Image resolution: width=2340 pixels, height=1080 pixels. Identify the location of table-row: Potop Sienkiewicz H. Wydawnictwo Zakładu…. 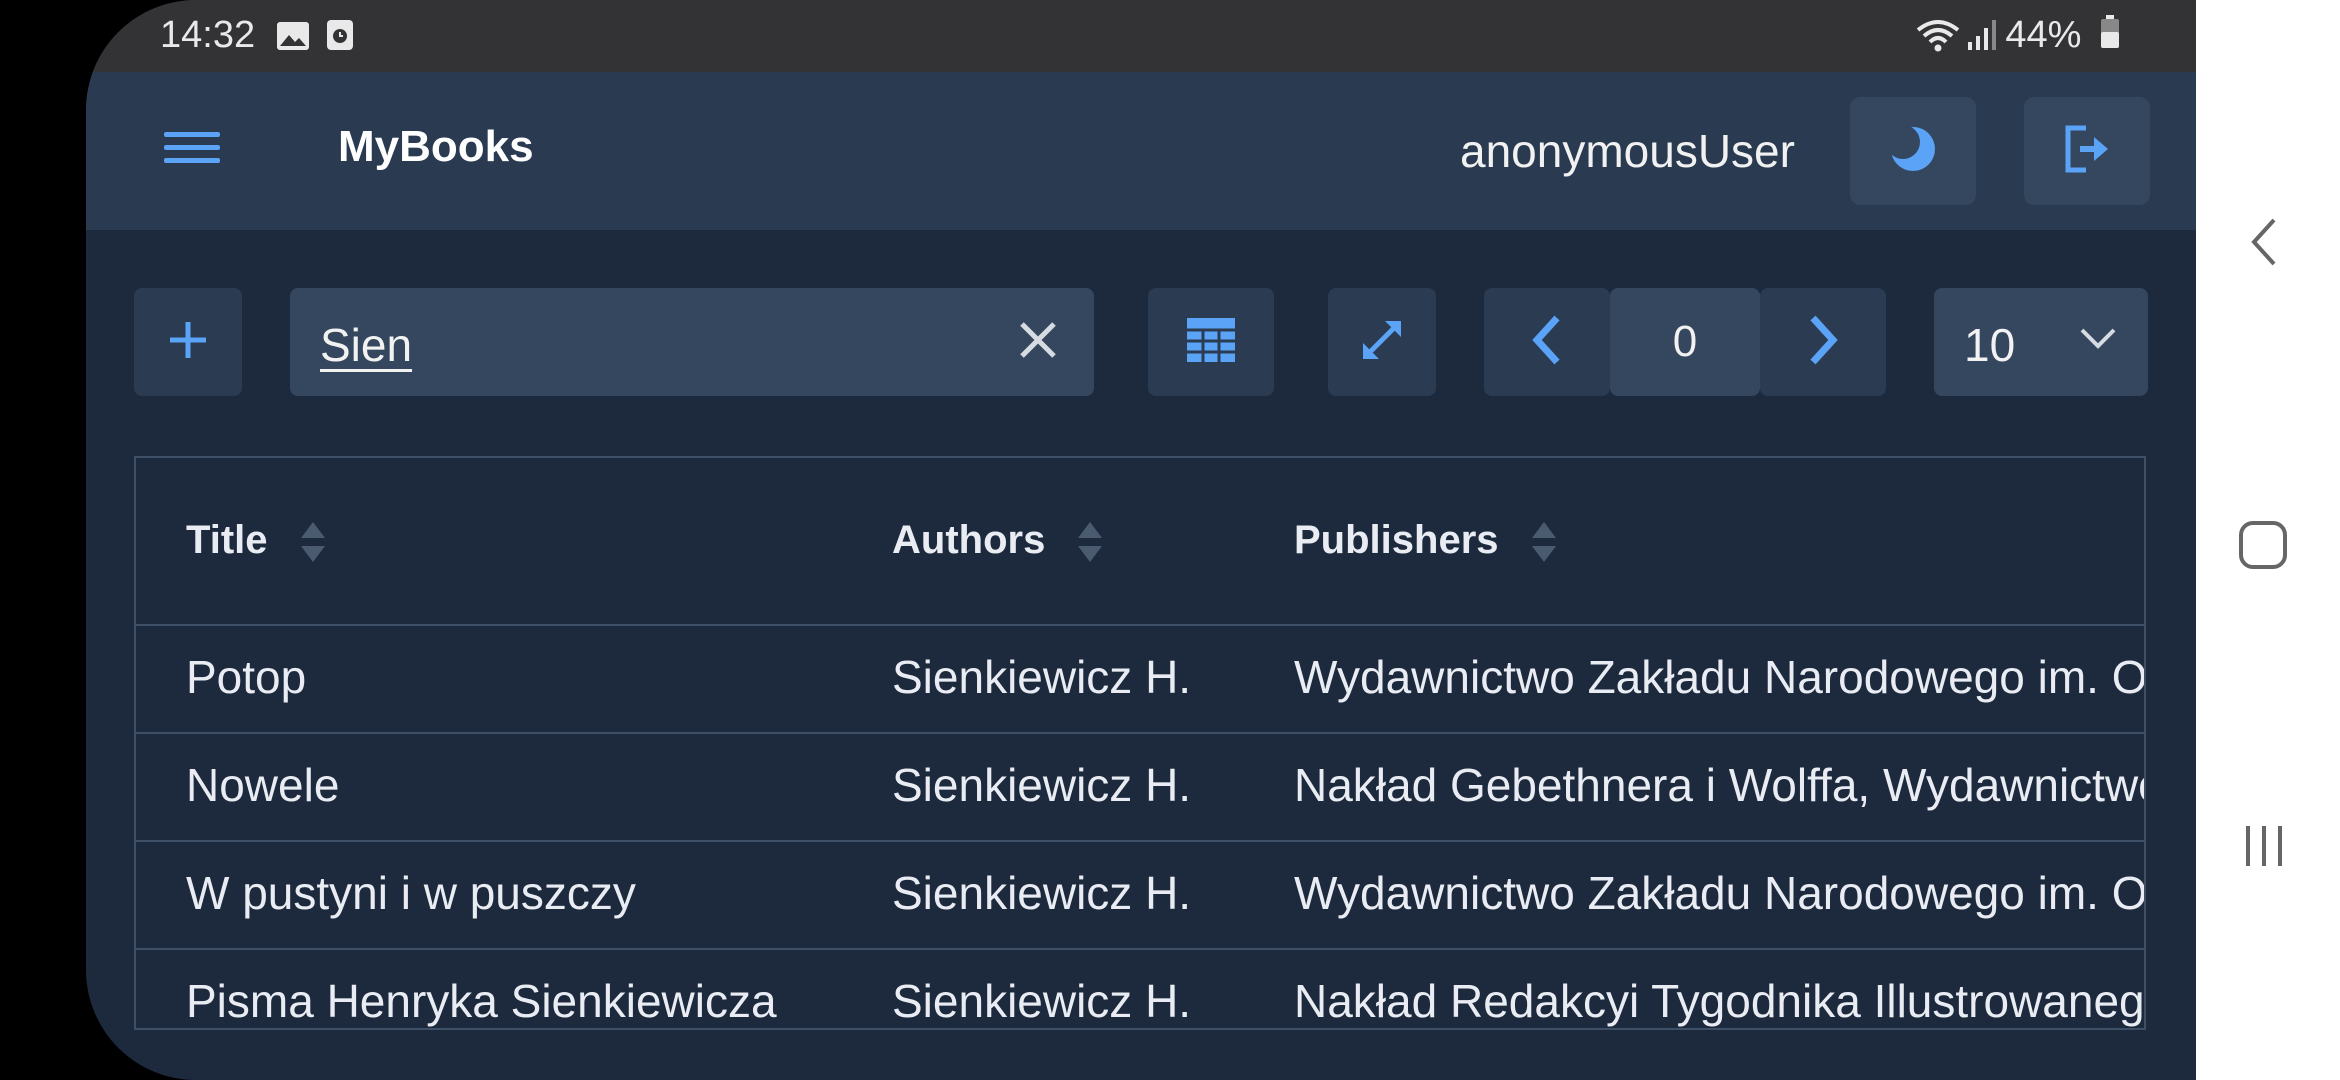
(1140, 679).